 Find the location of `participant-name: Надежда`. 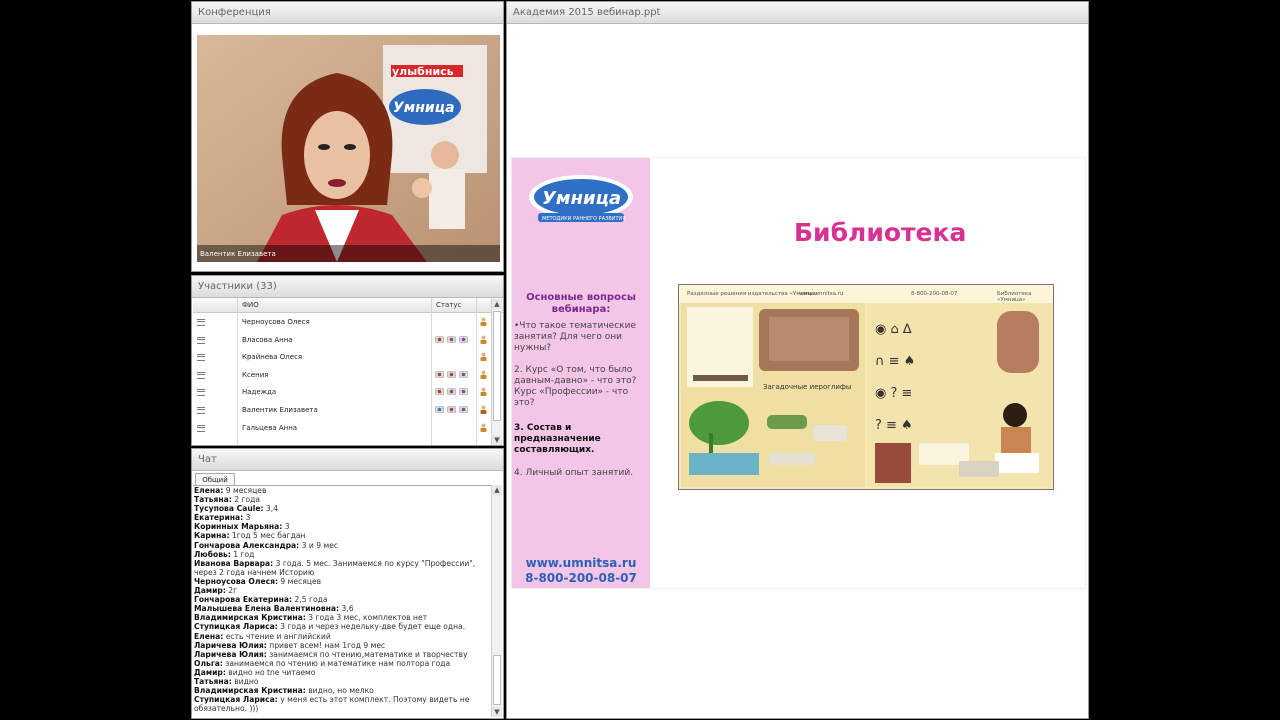

participant-name: Надежда is located at coordinates (259, 392).